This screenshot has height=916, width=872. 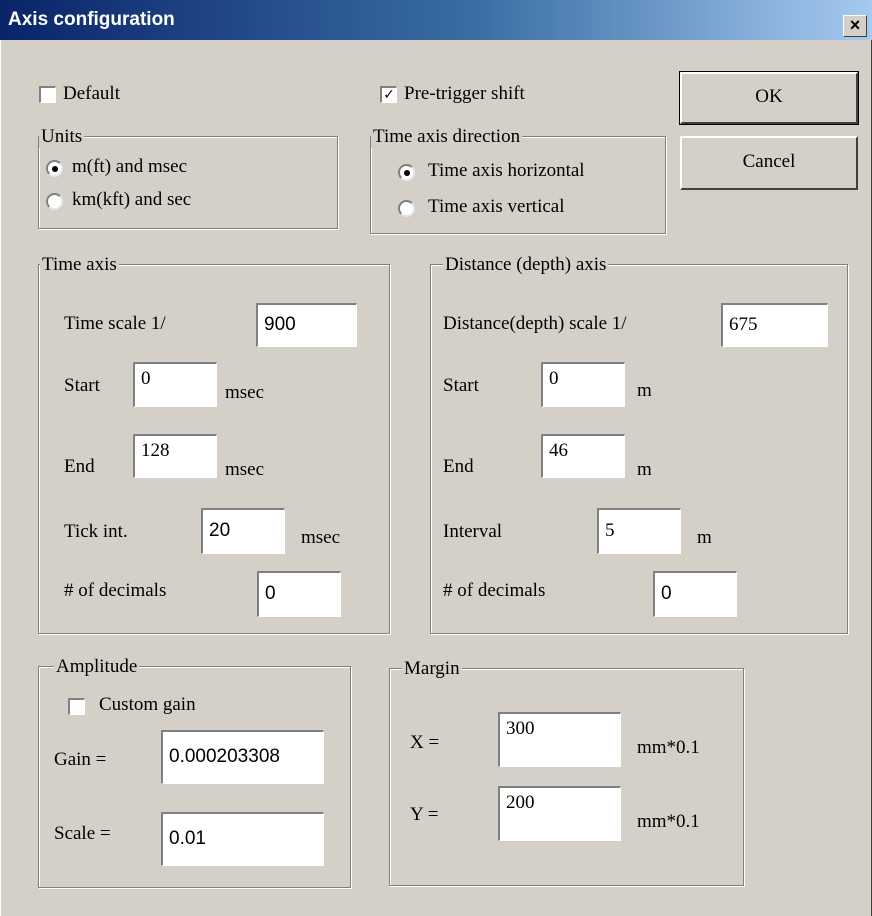 I want to click on distance-start-label: Start, so click(x=461, y=385).